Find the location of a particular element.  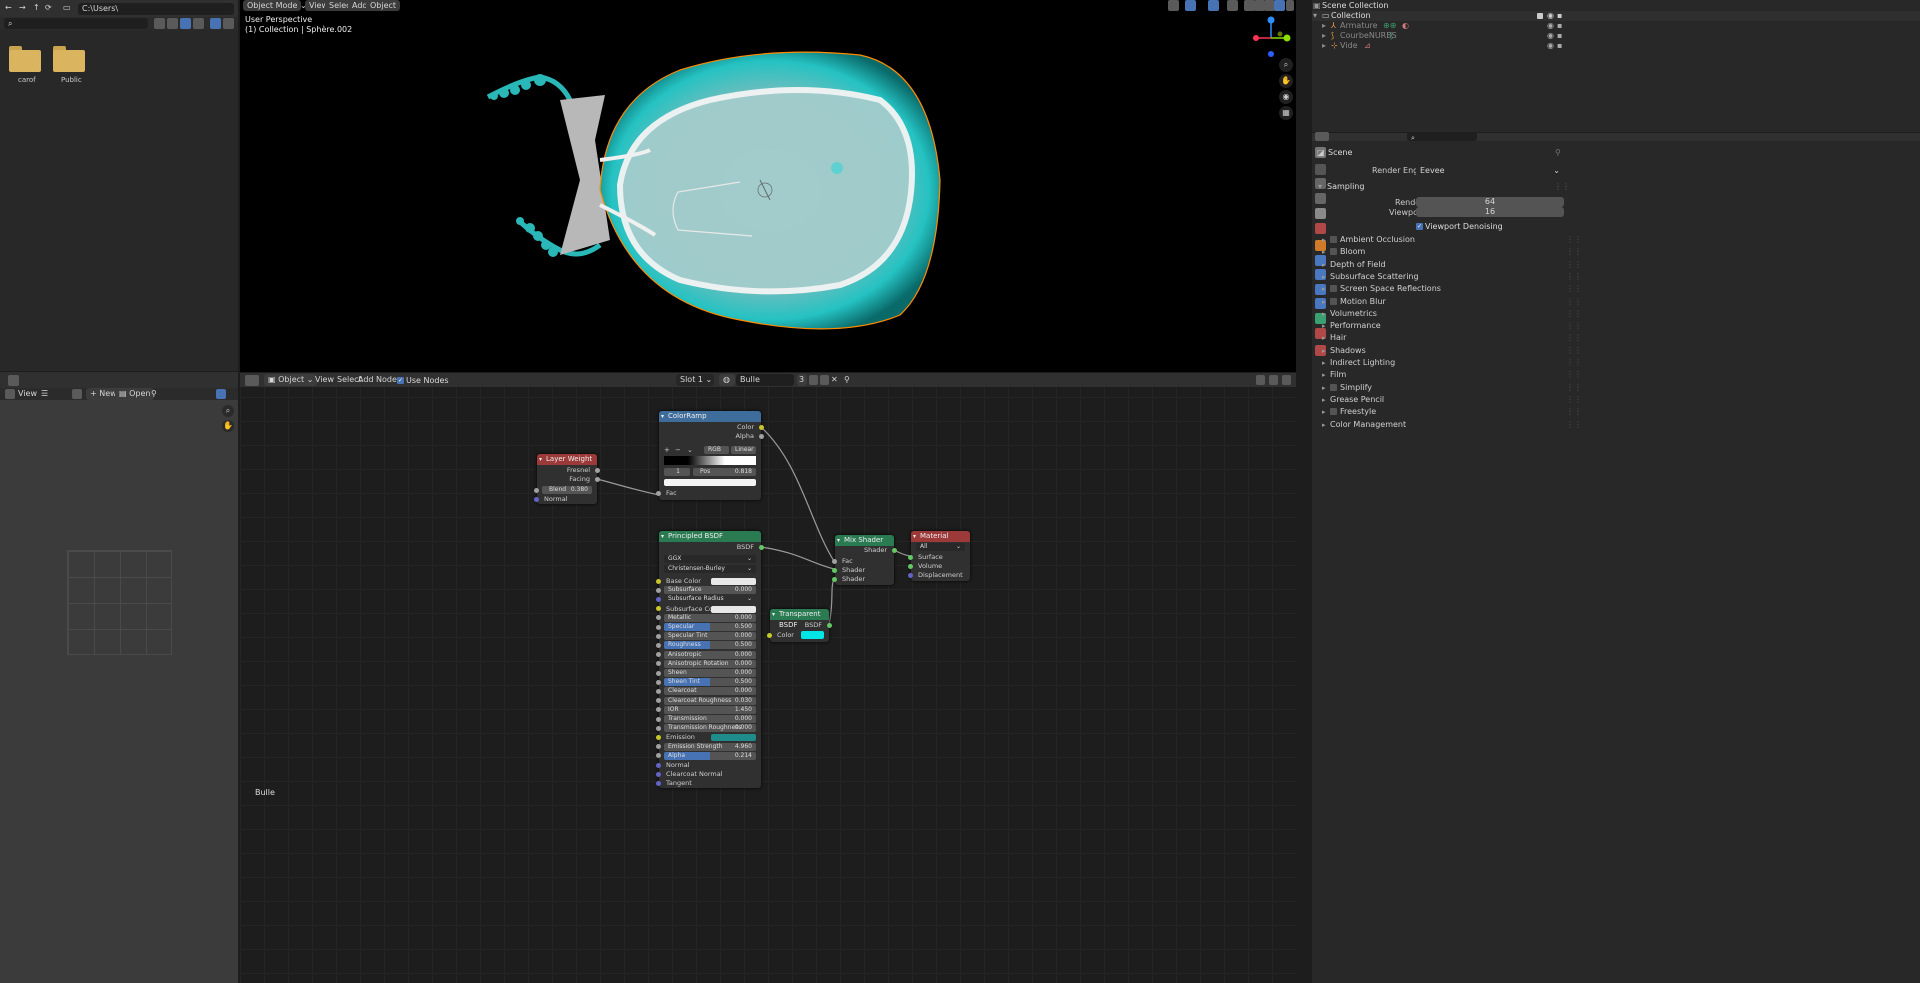

pan-hand-icon: ✋ is located at coordinates (1286, 81).